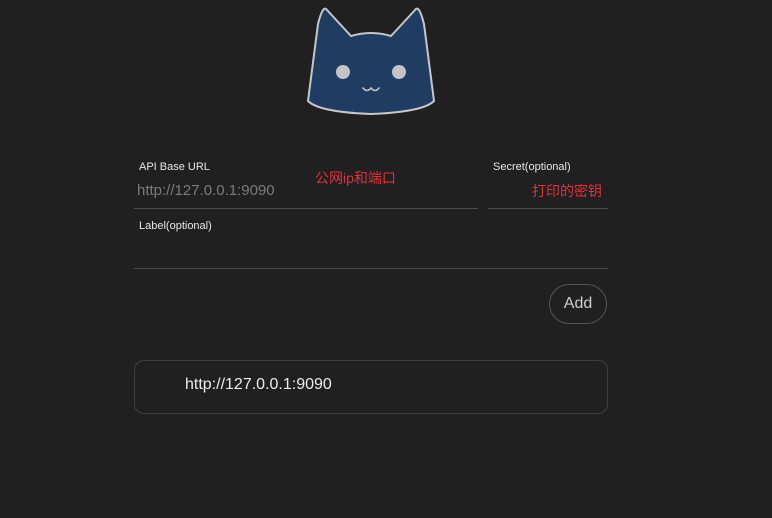  I want to click on add-button: Add, so click(578, 304).